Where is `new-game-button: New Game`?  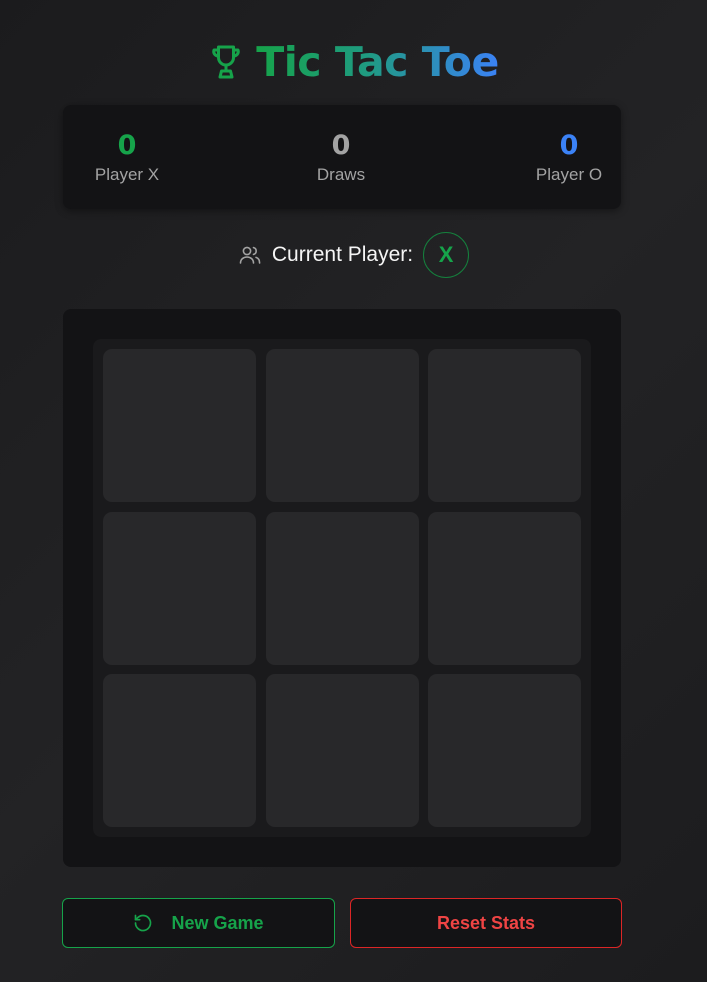
new-game-button: New Game is located at coordinates (198, 923).